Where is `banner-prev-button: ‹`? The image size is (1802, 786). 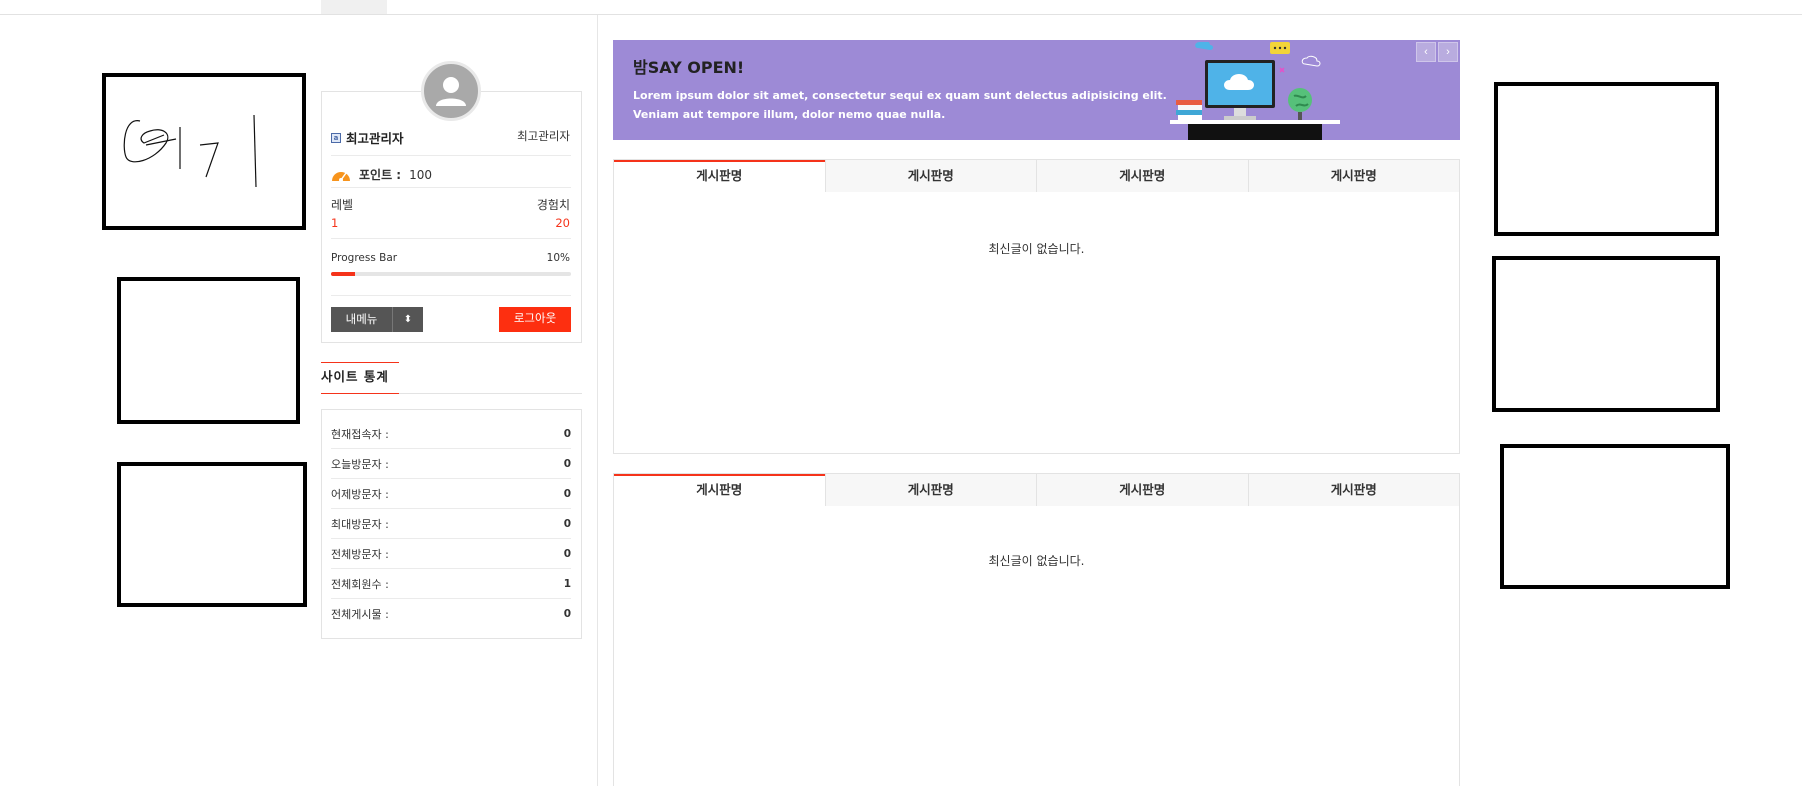
banner-prev-button: ‹ is located at coordinates (1426, 52).